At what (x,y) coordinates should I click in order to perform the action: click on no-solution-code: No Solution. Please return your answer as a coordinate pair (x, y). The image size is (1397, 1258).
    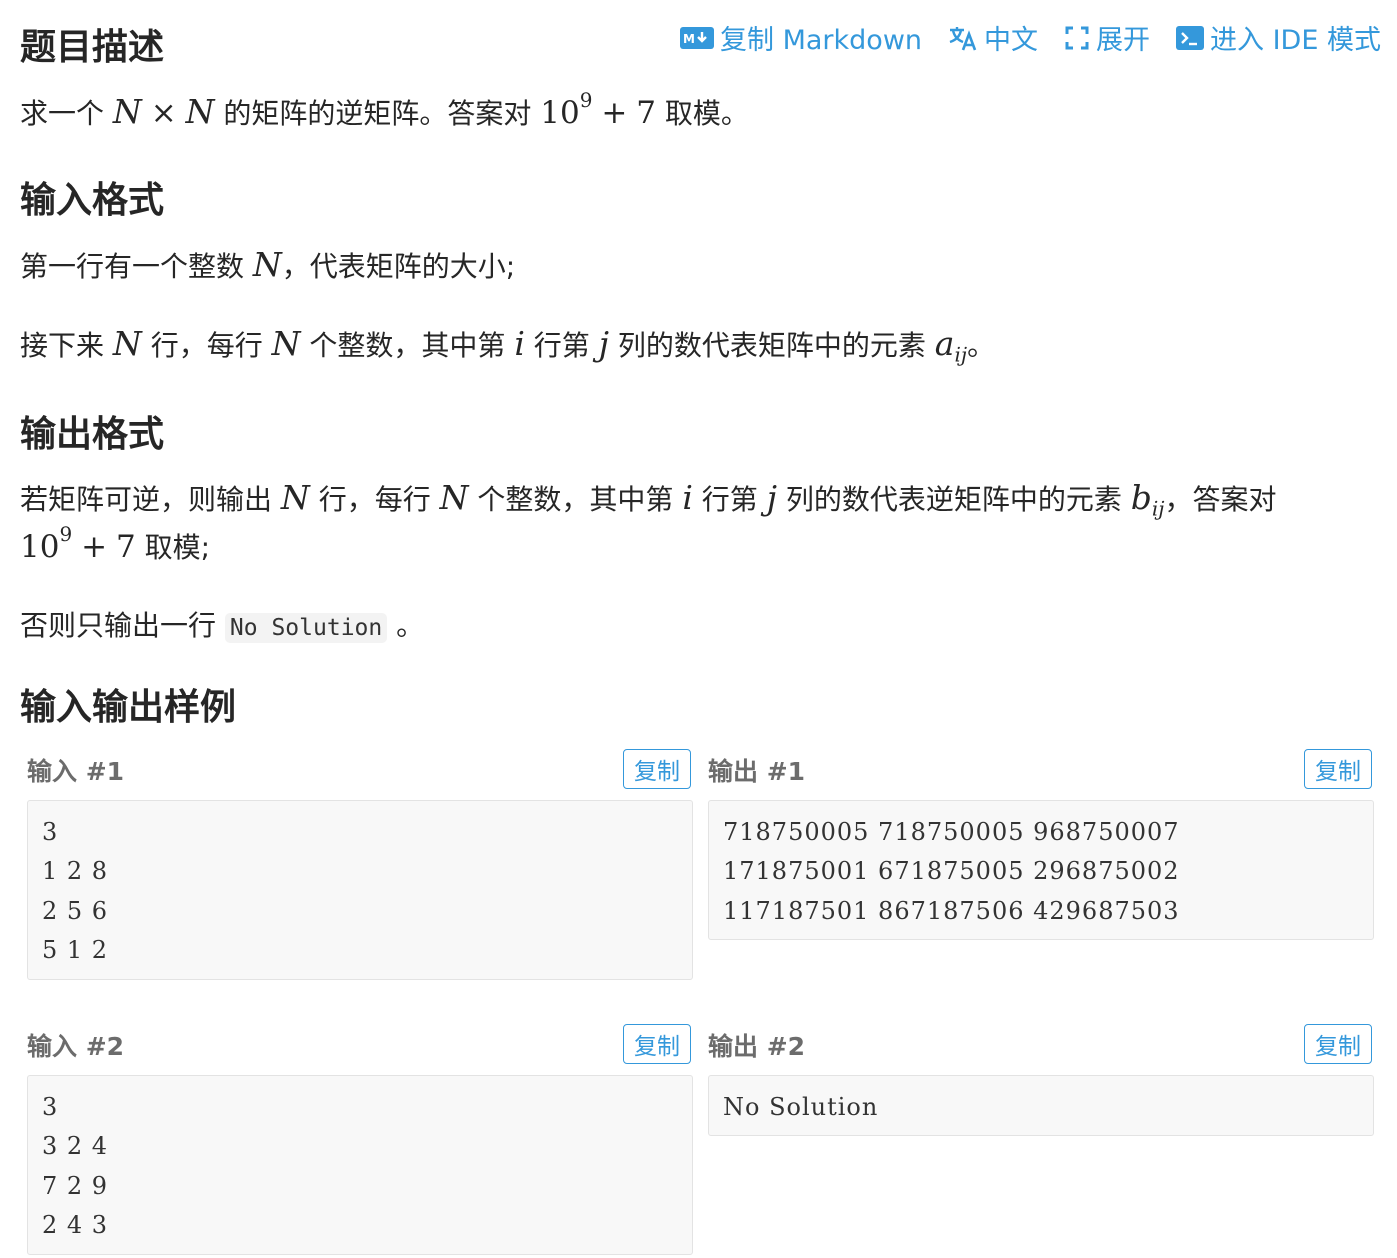
    Looking at the image, I should click on (306, 628).